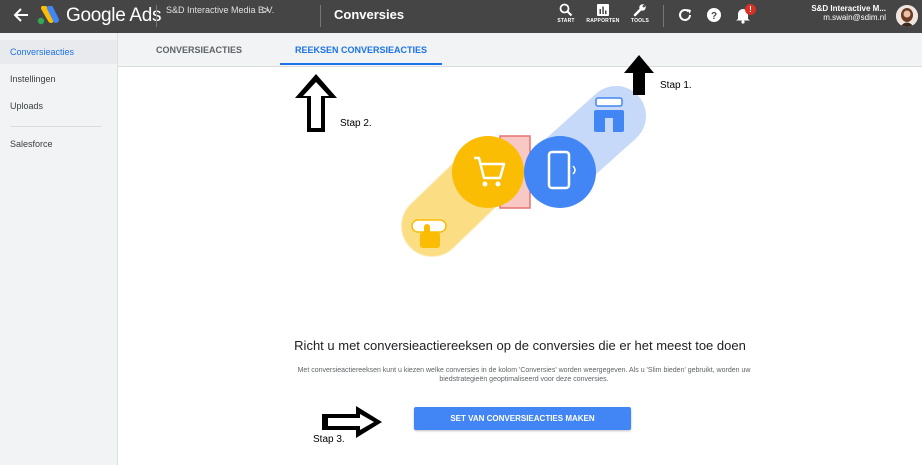 The height and width of the screenshot is (465, 922). I want to click on account-chevron: >, so click(265, 10).